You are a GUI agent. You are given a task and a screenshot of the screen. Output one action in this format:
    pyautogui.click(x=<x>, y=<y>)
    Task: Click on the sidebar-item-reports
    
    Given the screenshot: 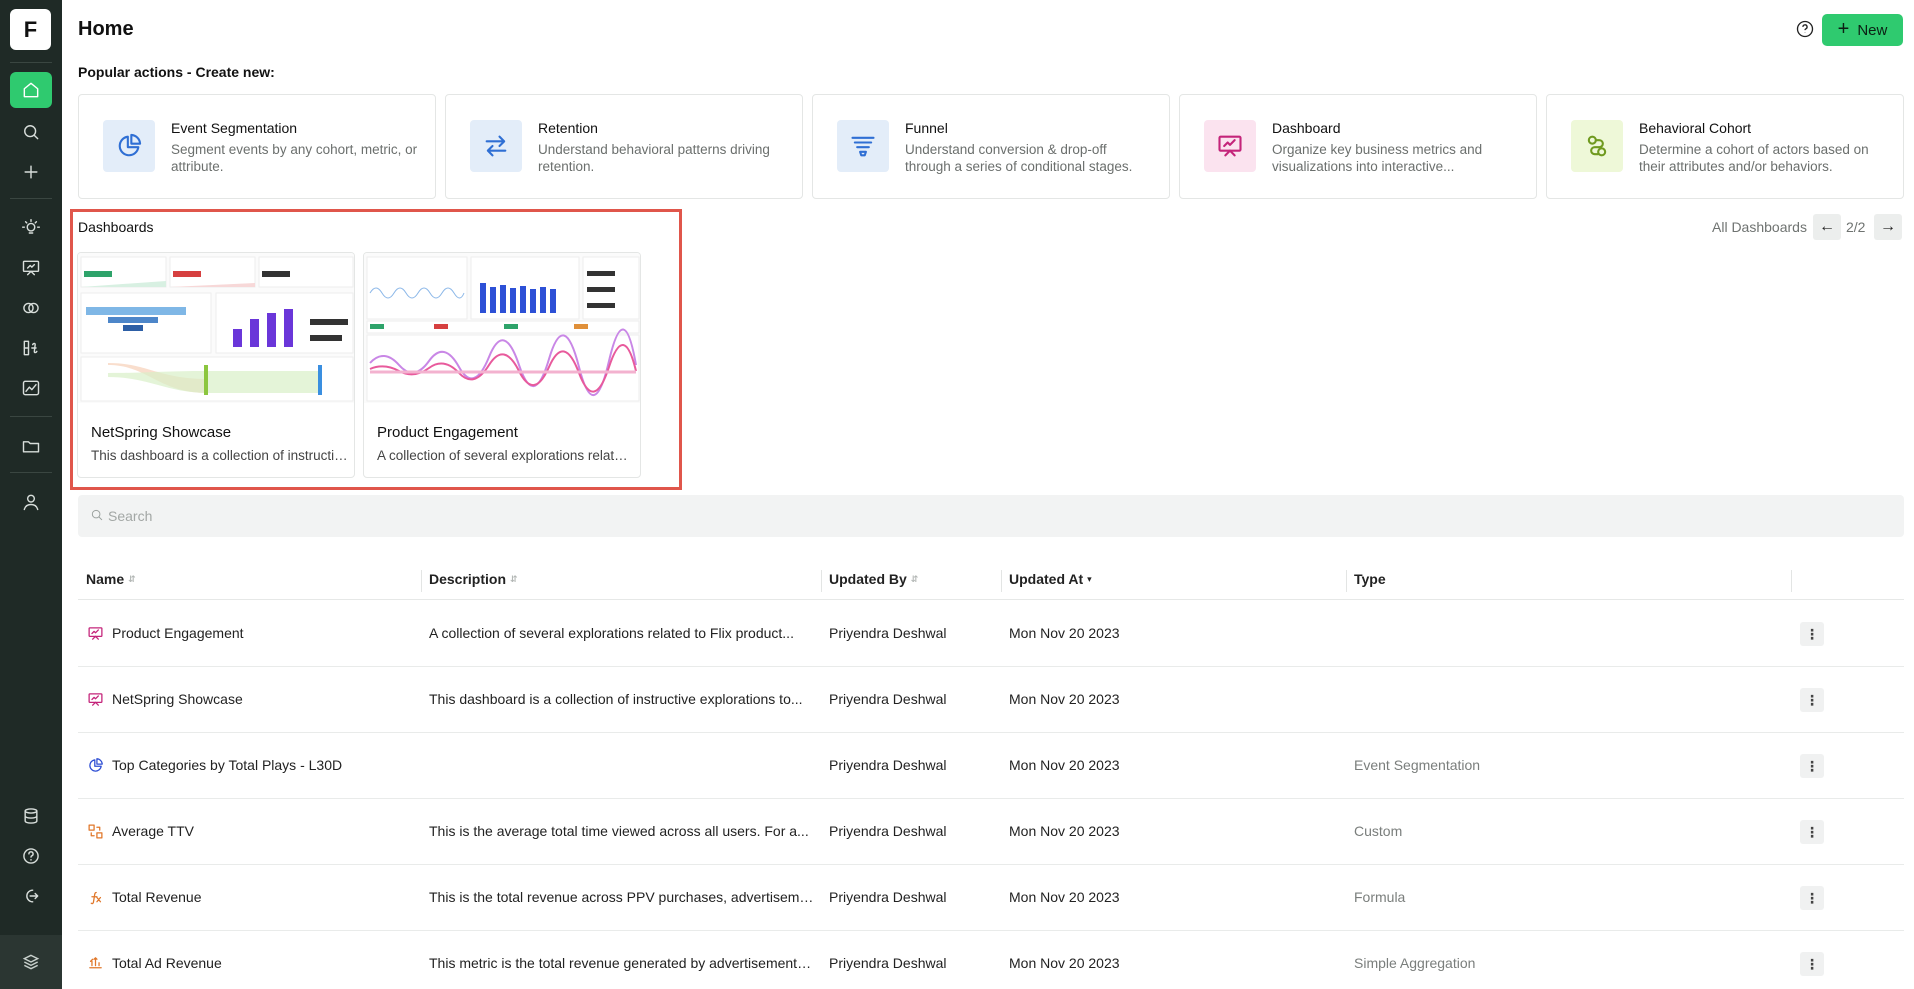 What is the action you would take?
    pyautogui.click(x=31, y=388)
    